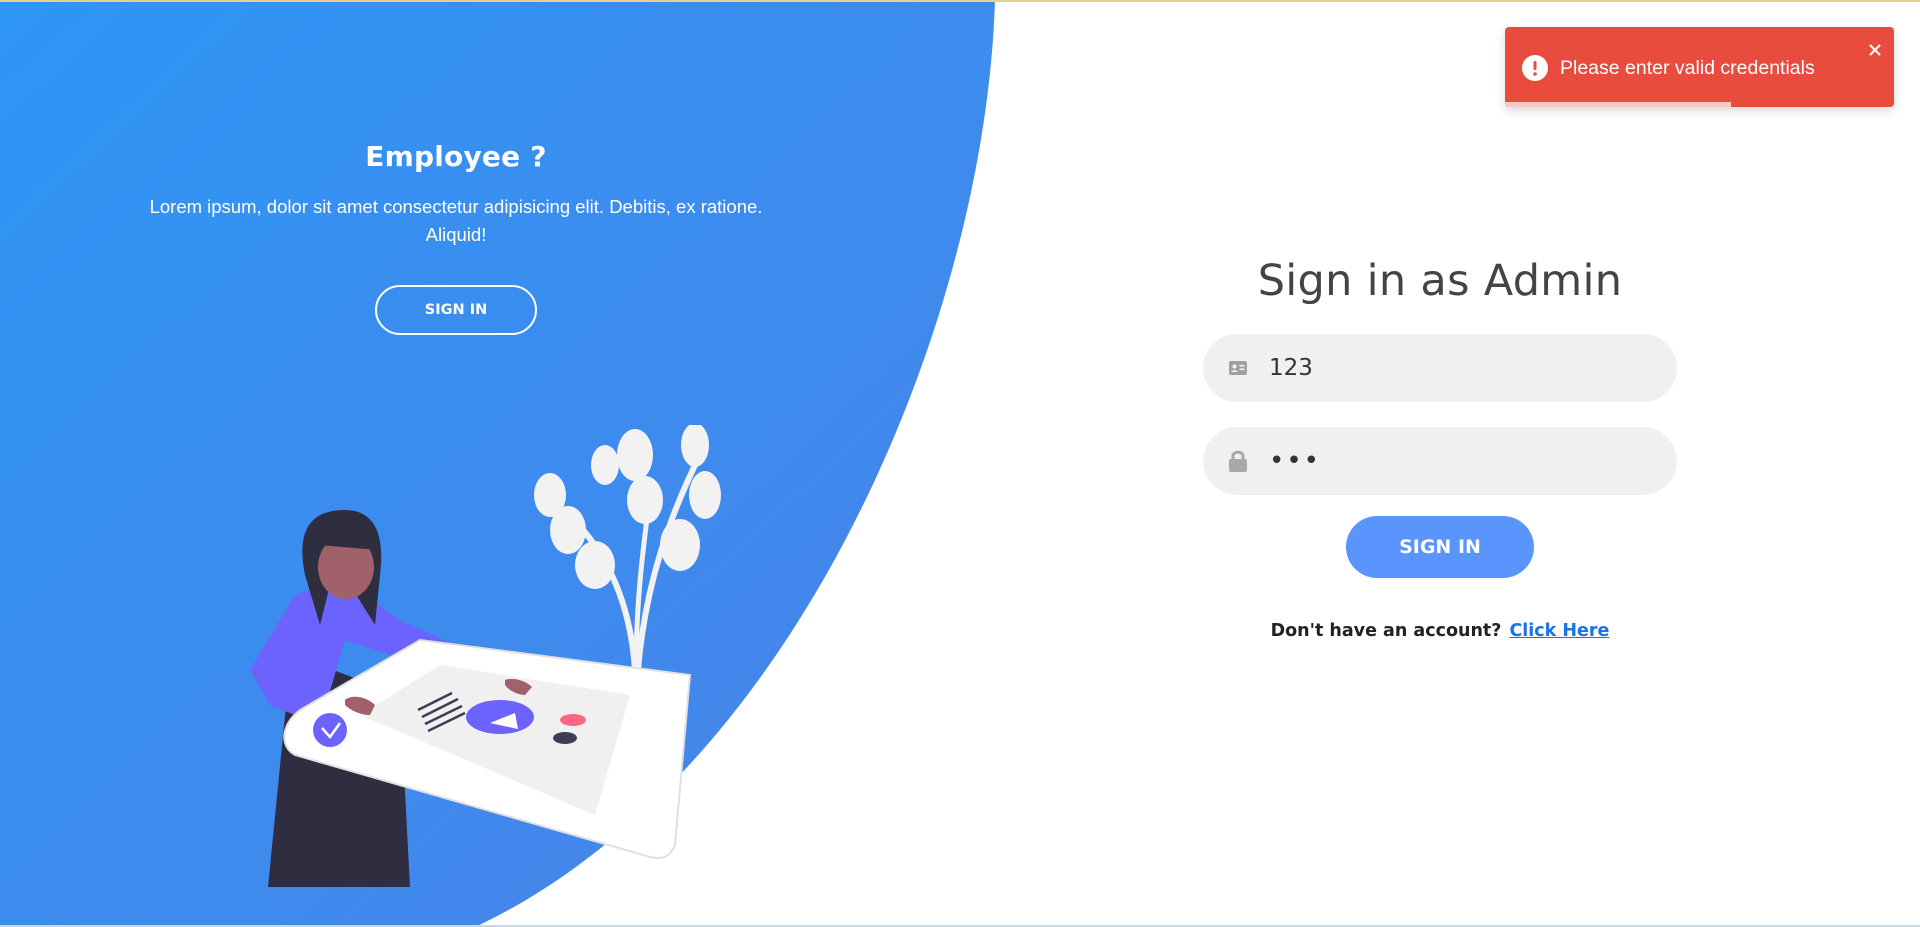 The image size is (1920, 927). What do you see at coordinates (1459, 461) in the screenshot?
I see `password-input` at bounding box center [1459, 461].